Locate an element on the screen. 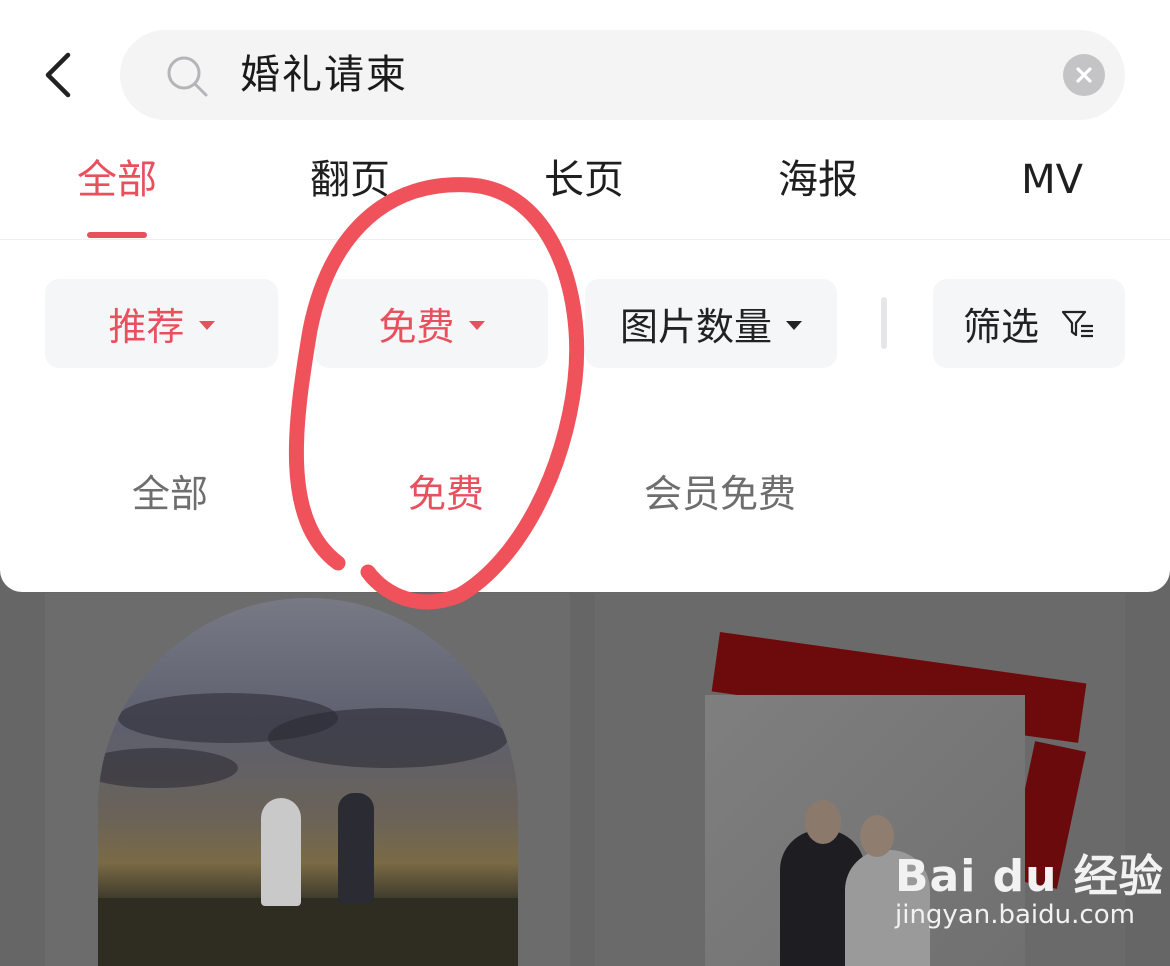 The image size is (1170, 966). image-count-dropdown: 图片数量 is located at coordinates (711, 323).